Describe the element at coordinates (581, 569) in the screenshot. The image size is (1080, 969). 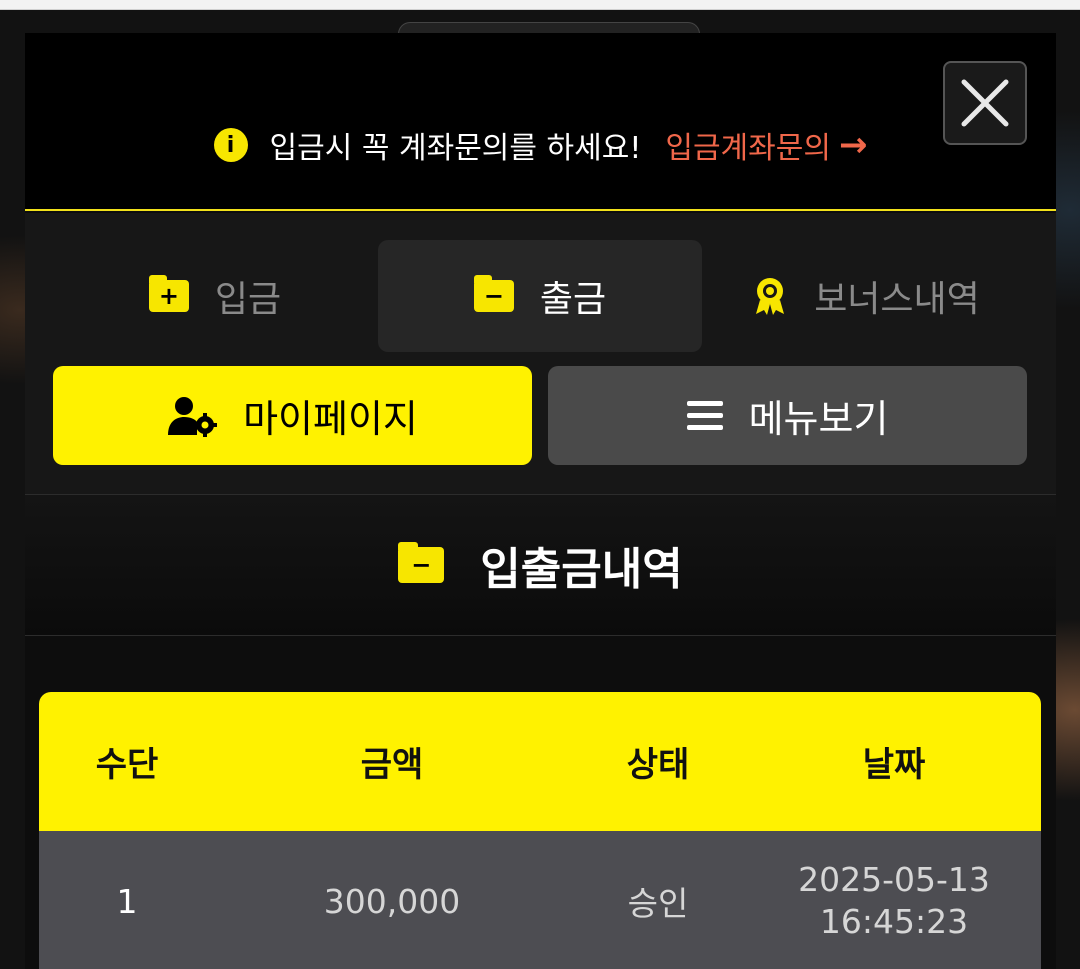
I see `section-title: 입출금내역` at that location.